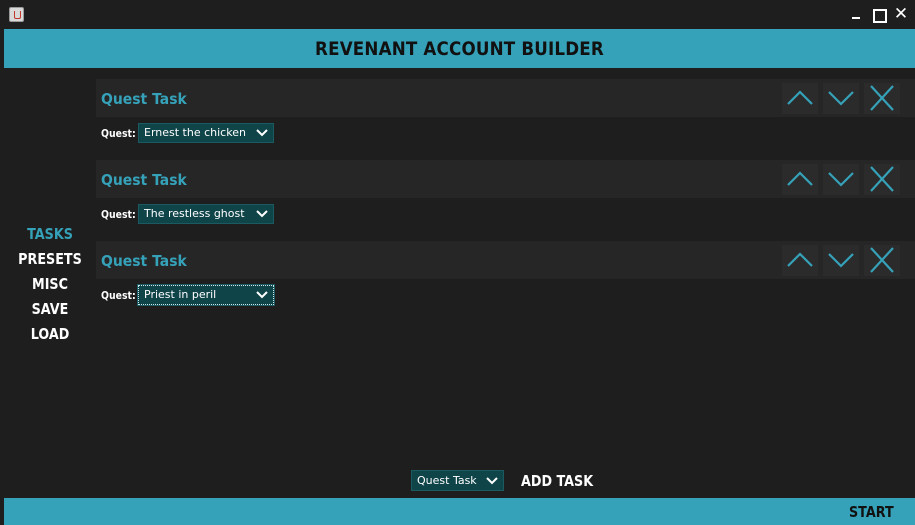 The width and height of the screenshot is (915, 525). What do you see at coordinates (447, 480) in the screenshot?
I see `task-type-value: Quest Task` at bounding box center [447, 480].